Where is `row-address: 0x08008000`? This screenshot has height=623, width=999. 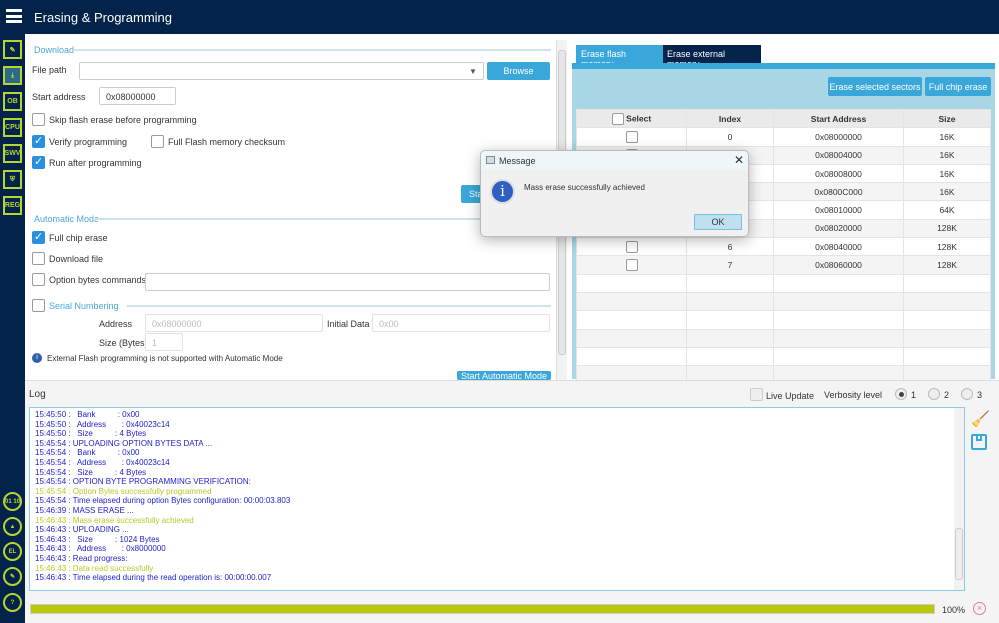
row-address: 0x08008000 is located at coordinates (838, 173).